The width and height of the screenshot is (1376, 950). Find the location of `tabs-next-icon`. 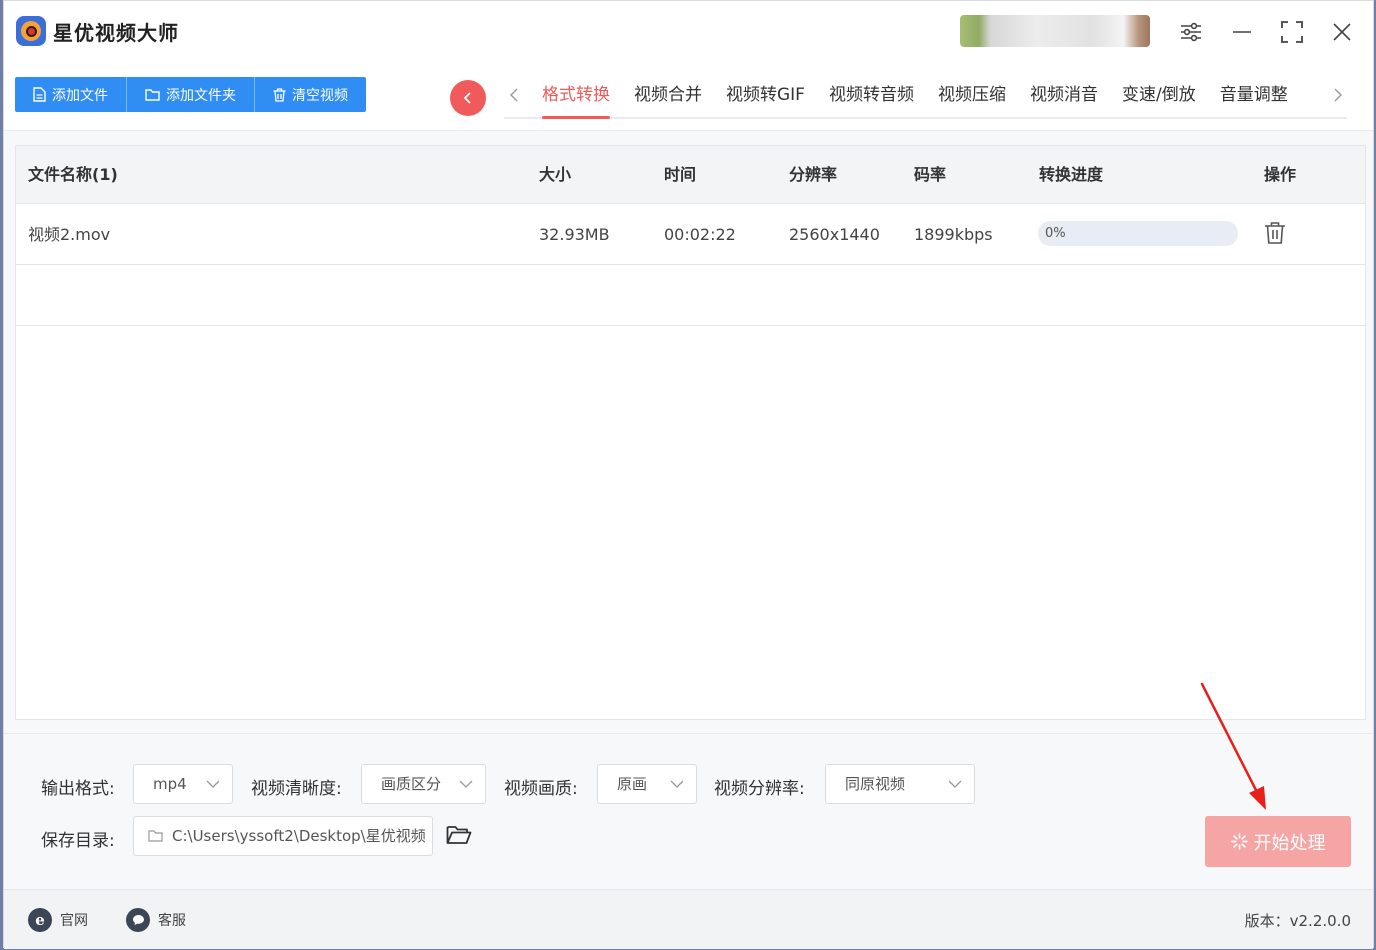

tabs-next-icon is located at coordinates (1338, 95).